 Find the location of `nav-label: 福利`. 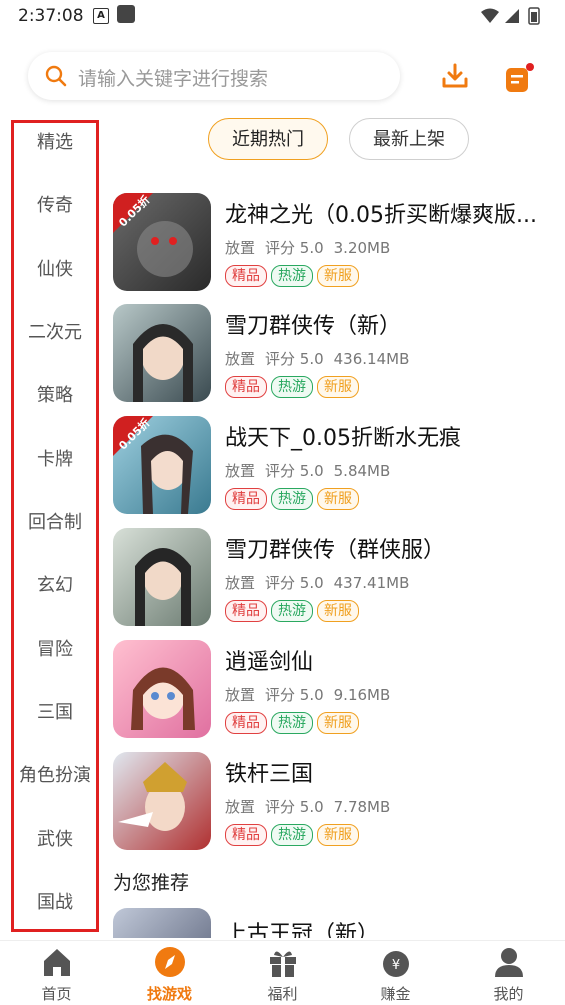

nav-label: 福利 is located at coordinates (282, 994).